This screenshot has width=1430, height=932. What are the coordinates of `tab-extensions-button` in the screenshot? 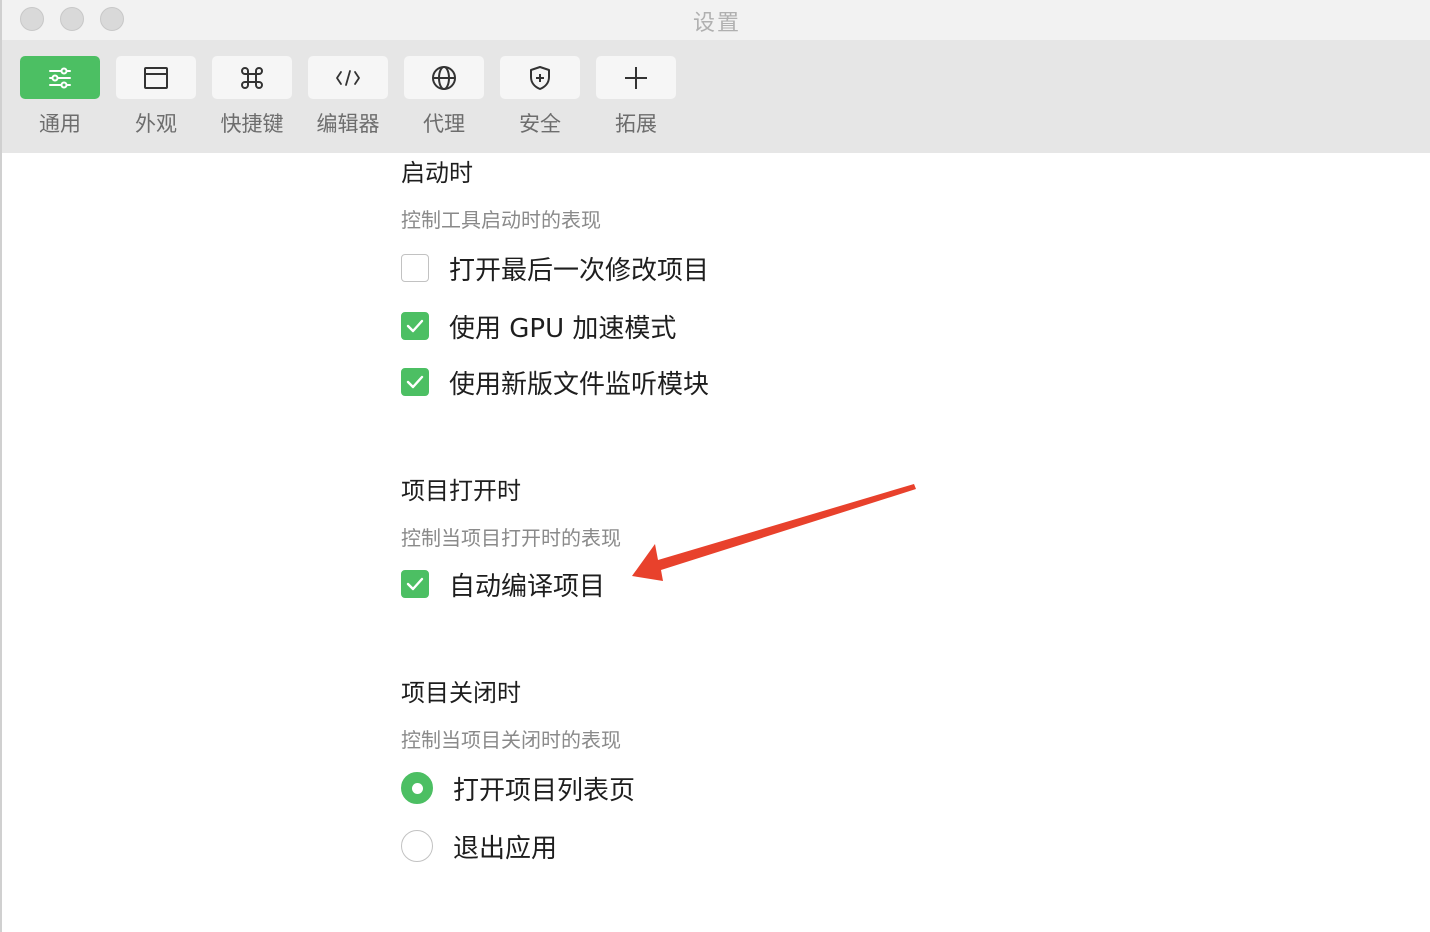 It's located at (636, 77).